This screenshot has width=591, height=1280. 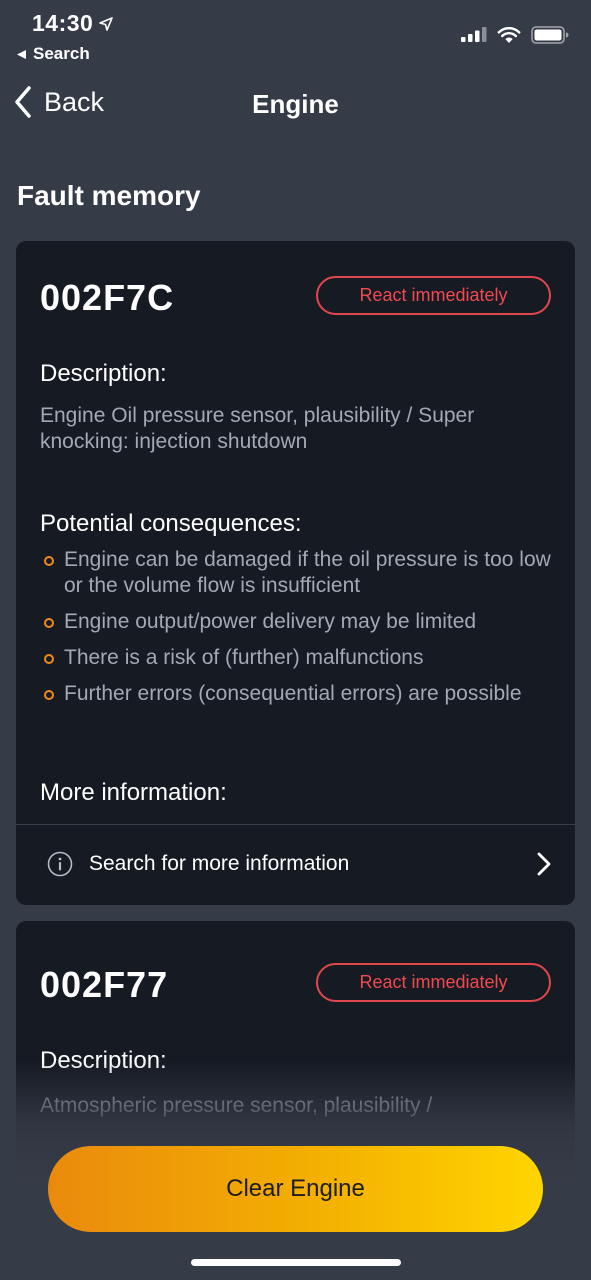 I want to click on cellular-signal-icon, so click(x=474, y=34).